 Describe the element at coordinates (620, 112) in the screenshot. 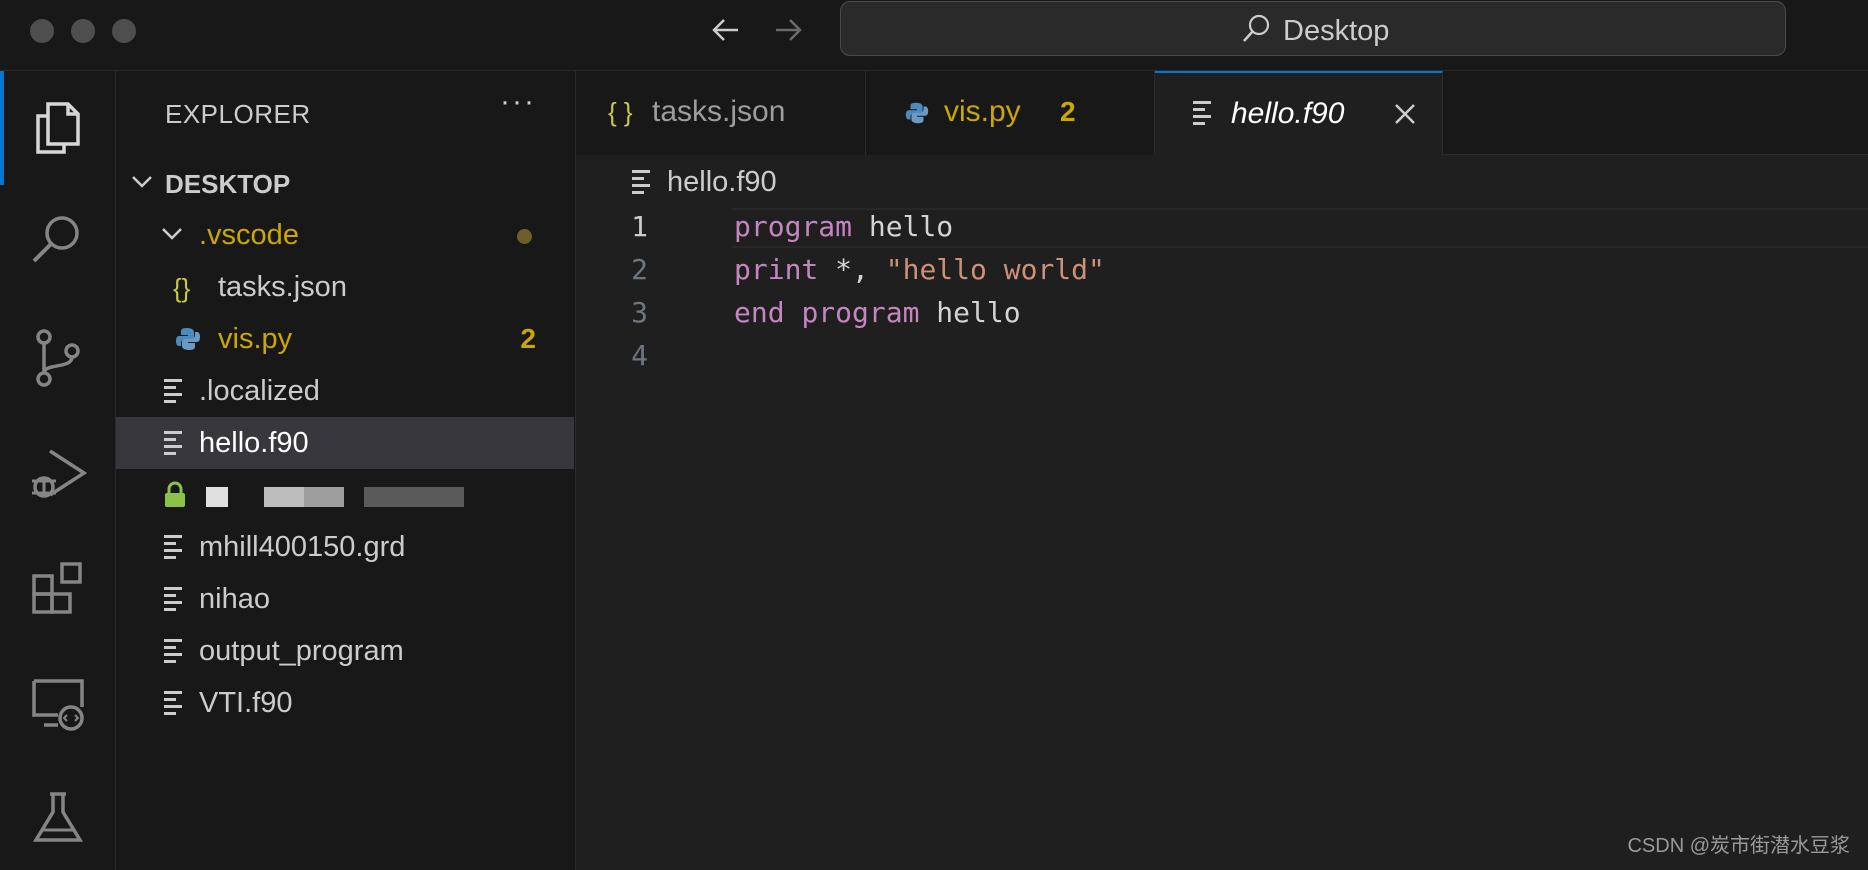

I see `json-icon: { }` at that location.